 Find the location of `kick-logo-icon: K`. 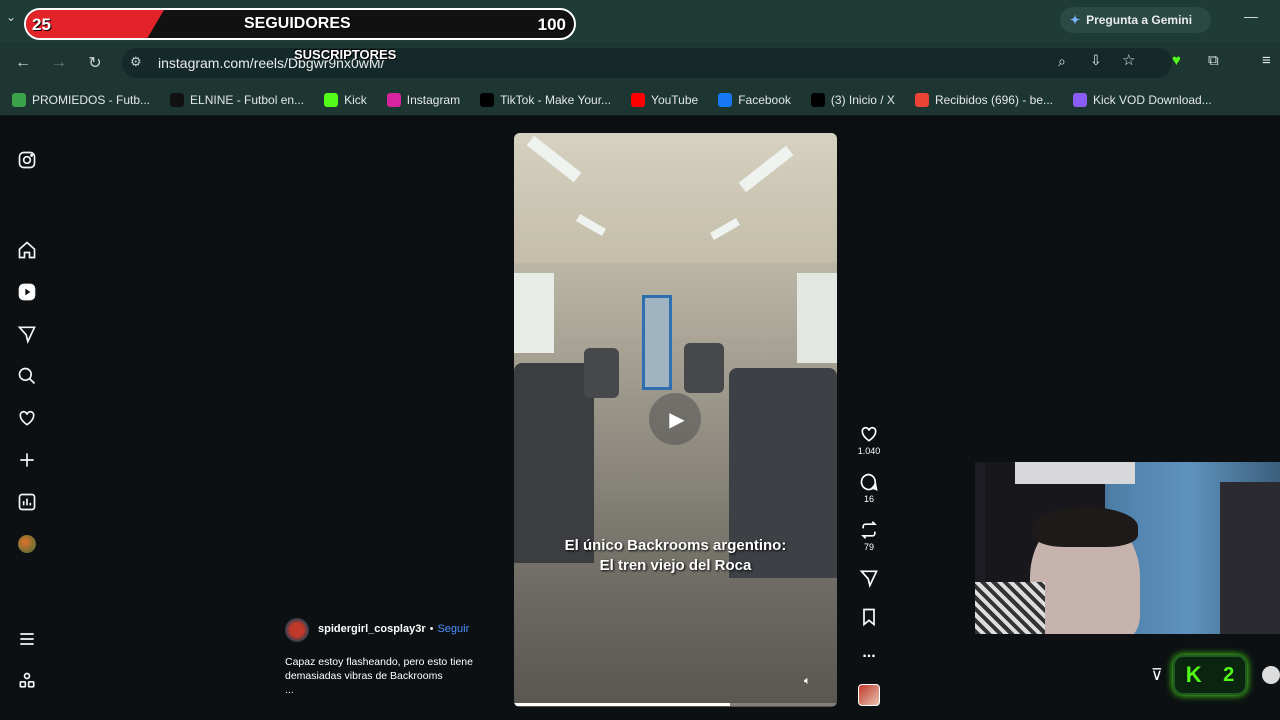

kick-logo-icon: K is located at coordinates (1193, 674).